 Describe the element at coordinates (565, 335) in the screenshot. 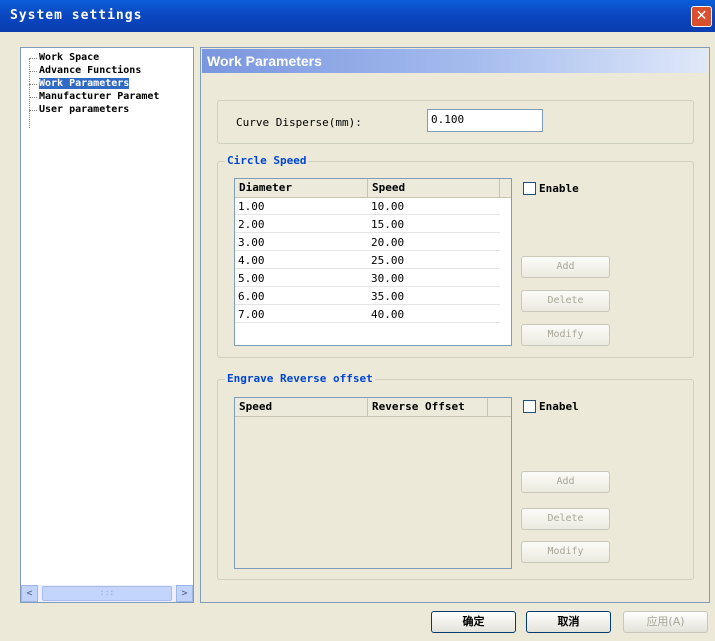

I see `circle-speed-modify-button: Modify` at that location.